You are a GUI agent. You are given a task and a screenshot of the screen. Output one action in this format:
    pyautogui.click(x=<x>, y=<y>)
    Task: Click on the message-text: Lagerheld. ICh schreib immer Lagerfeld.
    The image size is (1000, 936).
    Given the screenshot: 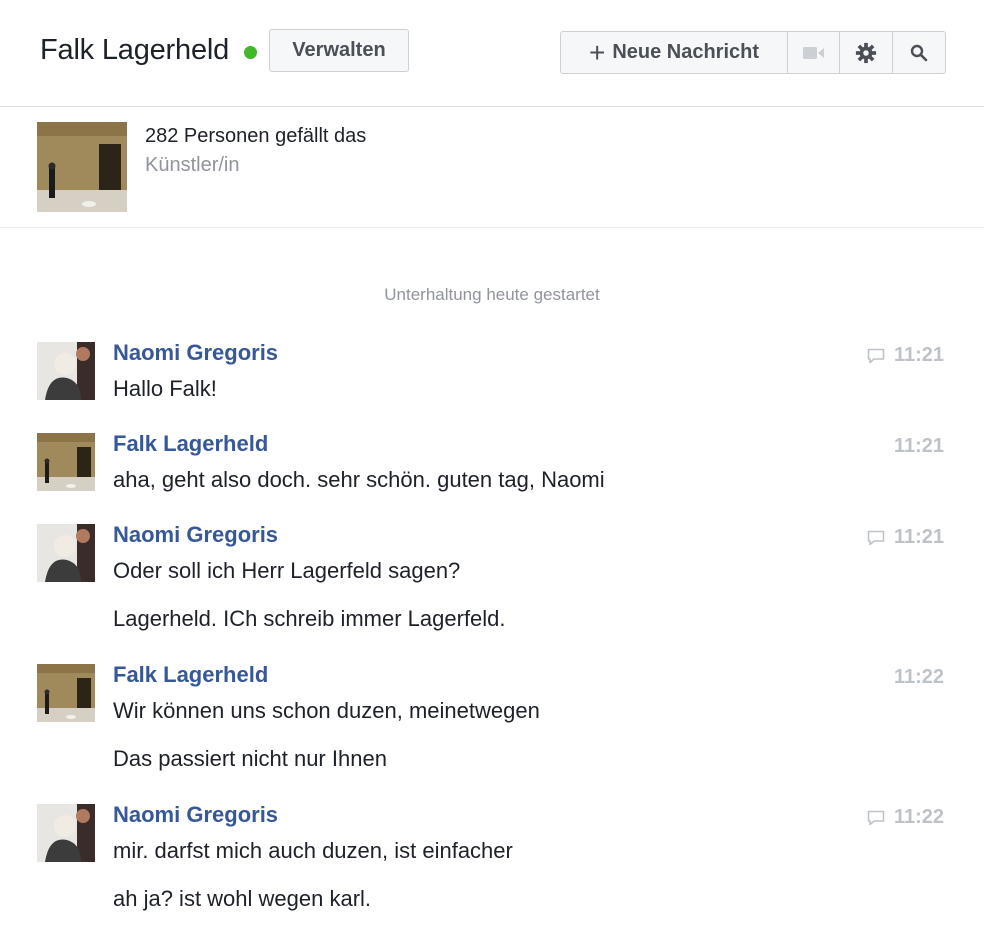 What is the action you would take?
    pyautogui.click(x=309, y=618)
    